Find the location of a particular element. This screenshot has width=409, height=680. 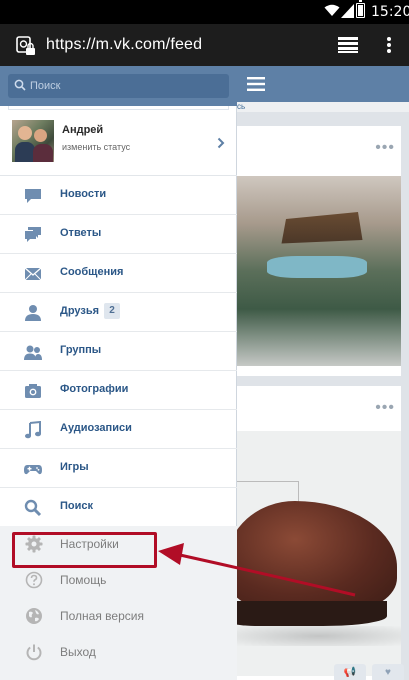

menu-item-label: Ответы is located at coordinates (81, 233).